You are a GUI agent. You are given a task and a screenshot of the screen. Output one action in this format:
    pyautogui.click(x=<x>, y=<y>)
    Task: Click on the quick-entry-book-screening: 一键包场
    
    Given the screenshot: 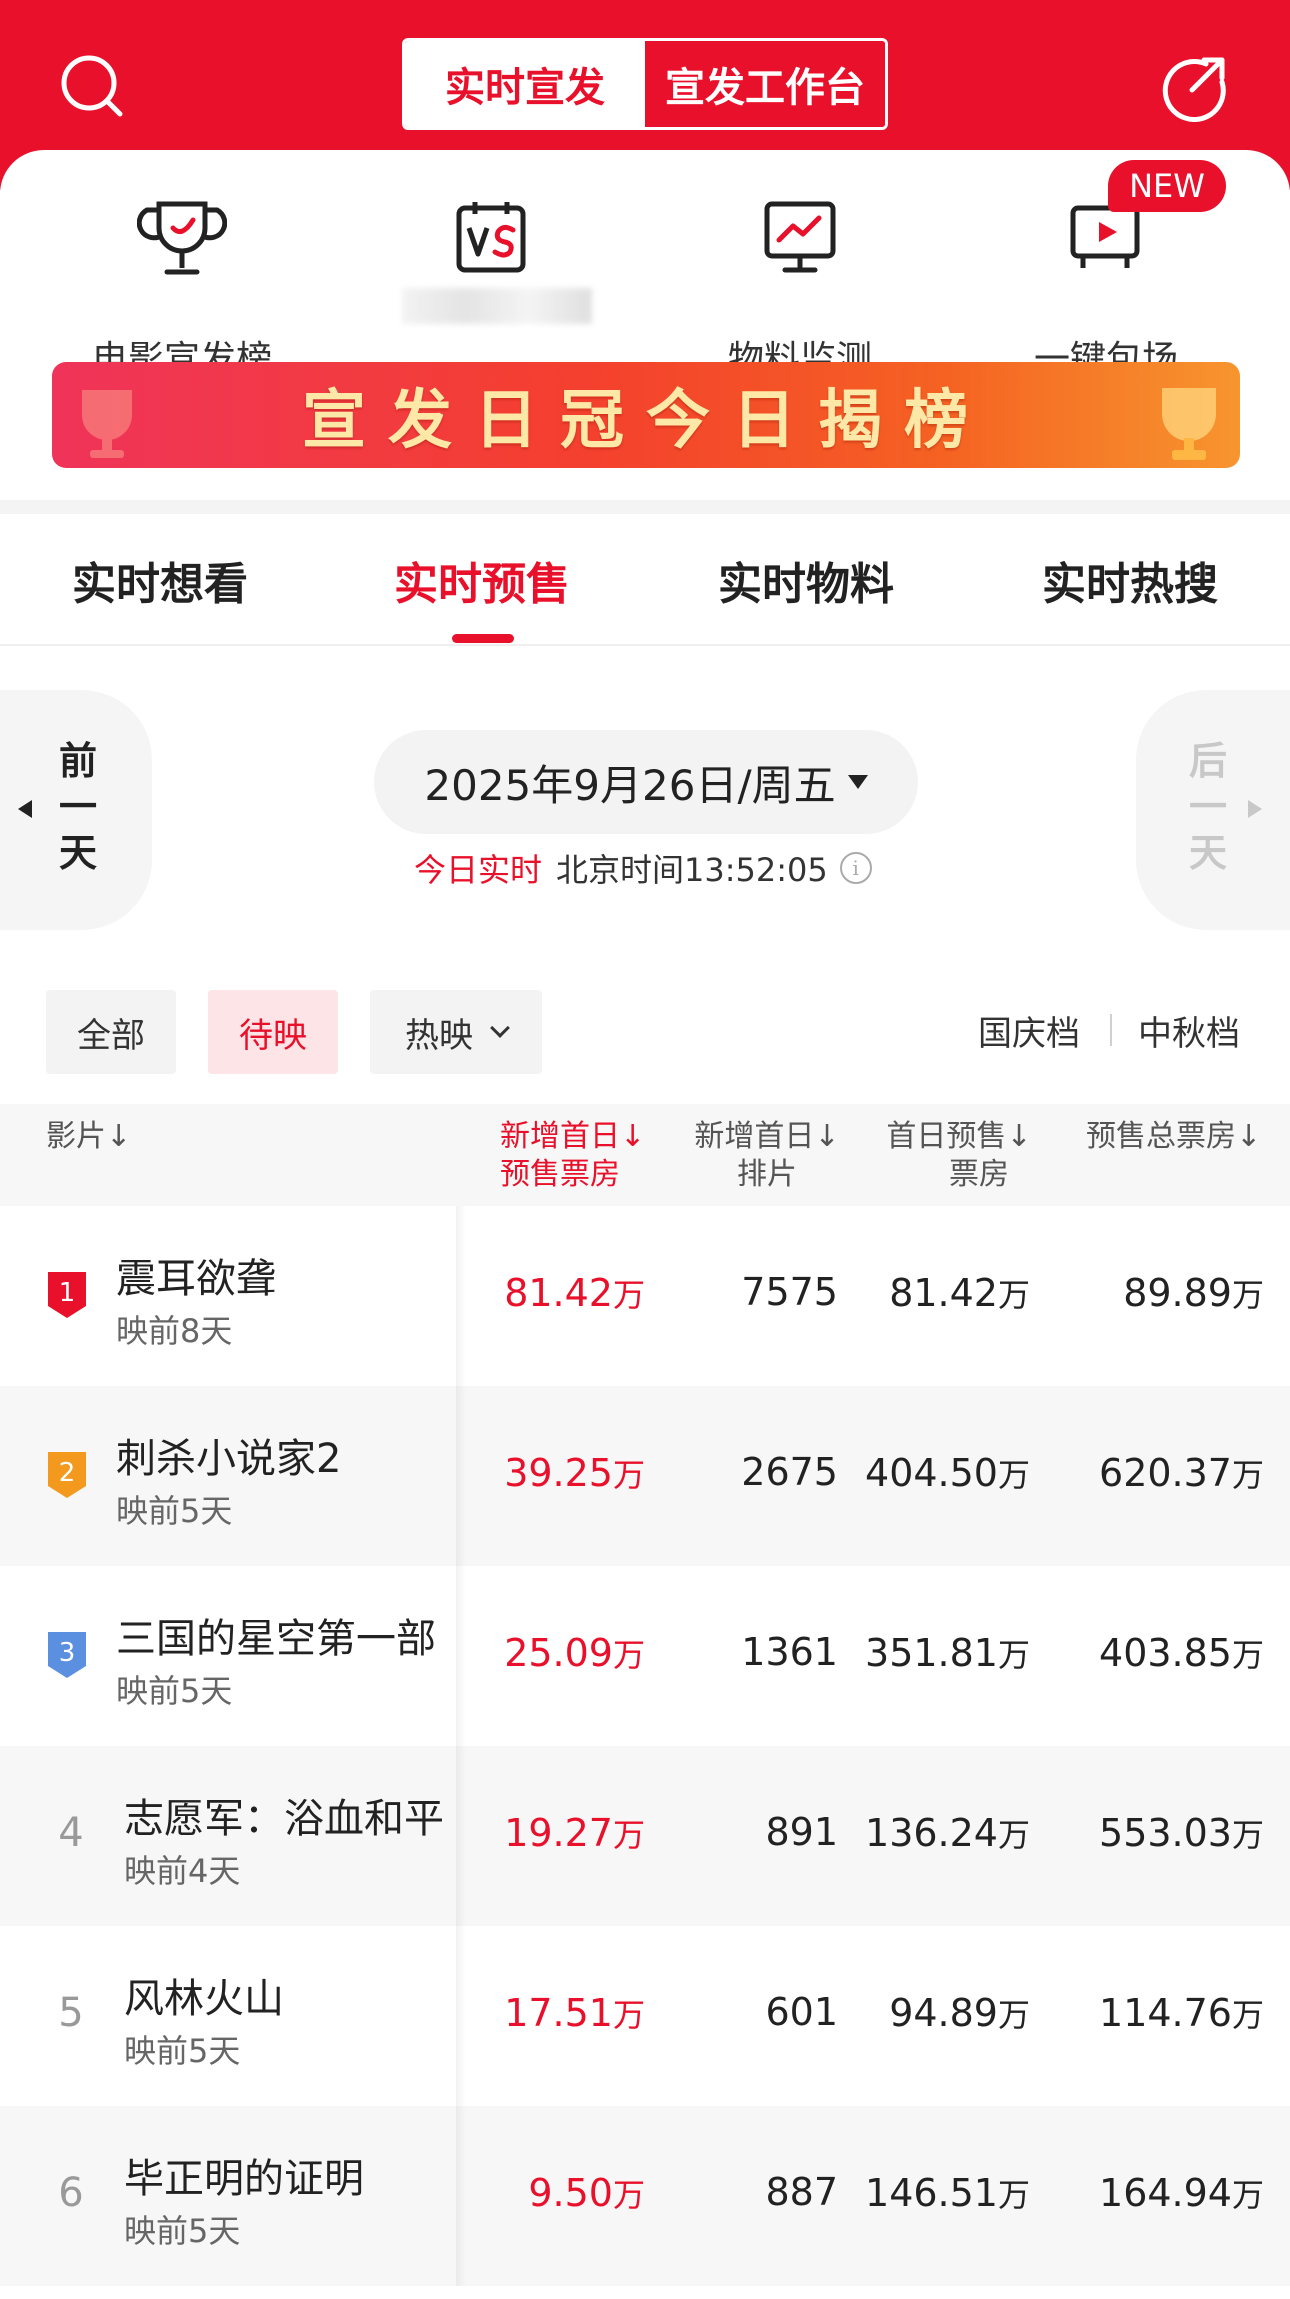 What is the action you would take?
    pyautogui.click(x=1106, y=289)
    